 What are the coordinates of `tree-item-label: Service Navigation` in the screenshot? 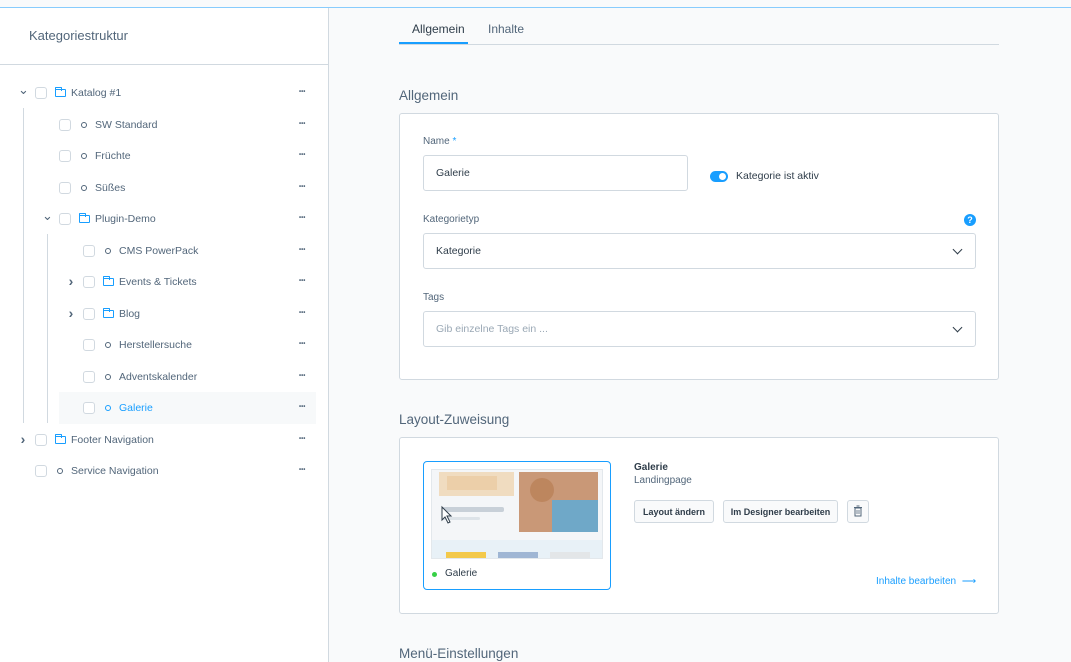 It's located at (115, 471).